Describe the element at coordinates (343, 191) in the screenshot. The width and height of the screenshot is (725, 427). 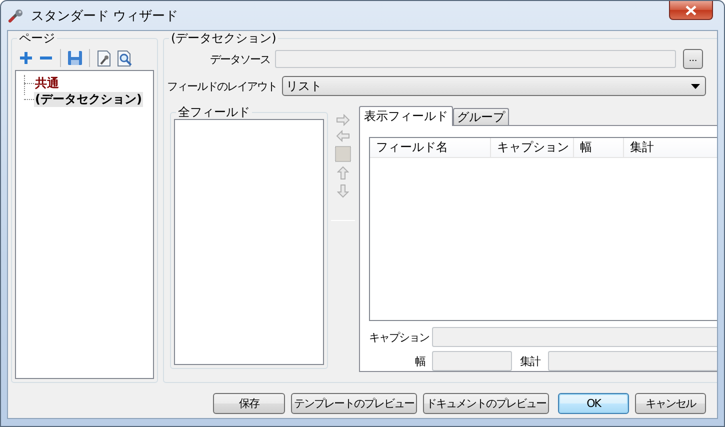
I see `down-arrow-icon` at that location.